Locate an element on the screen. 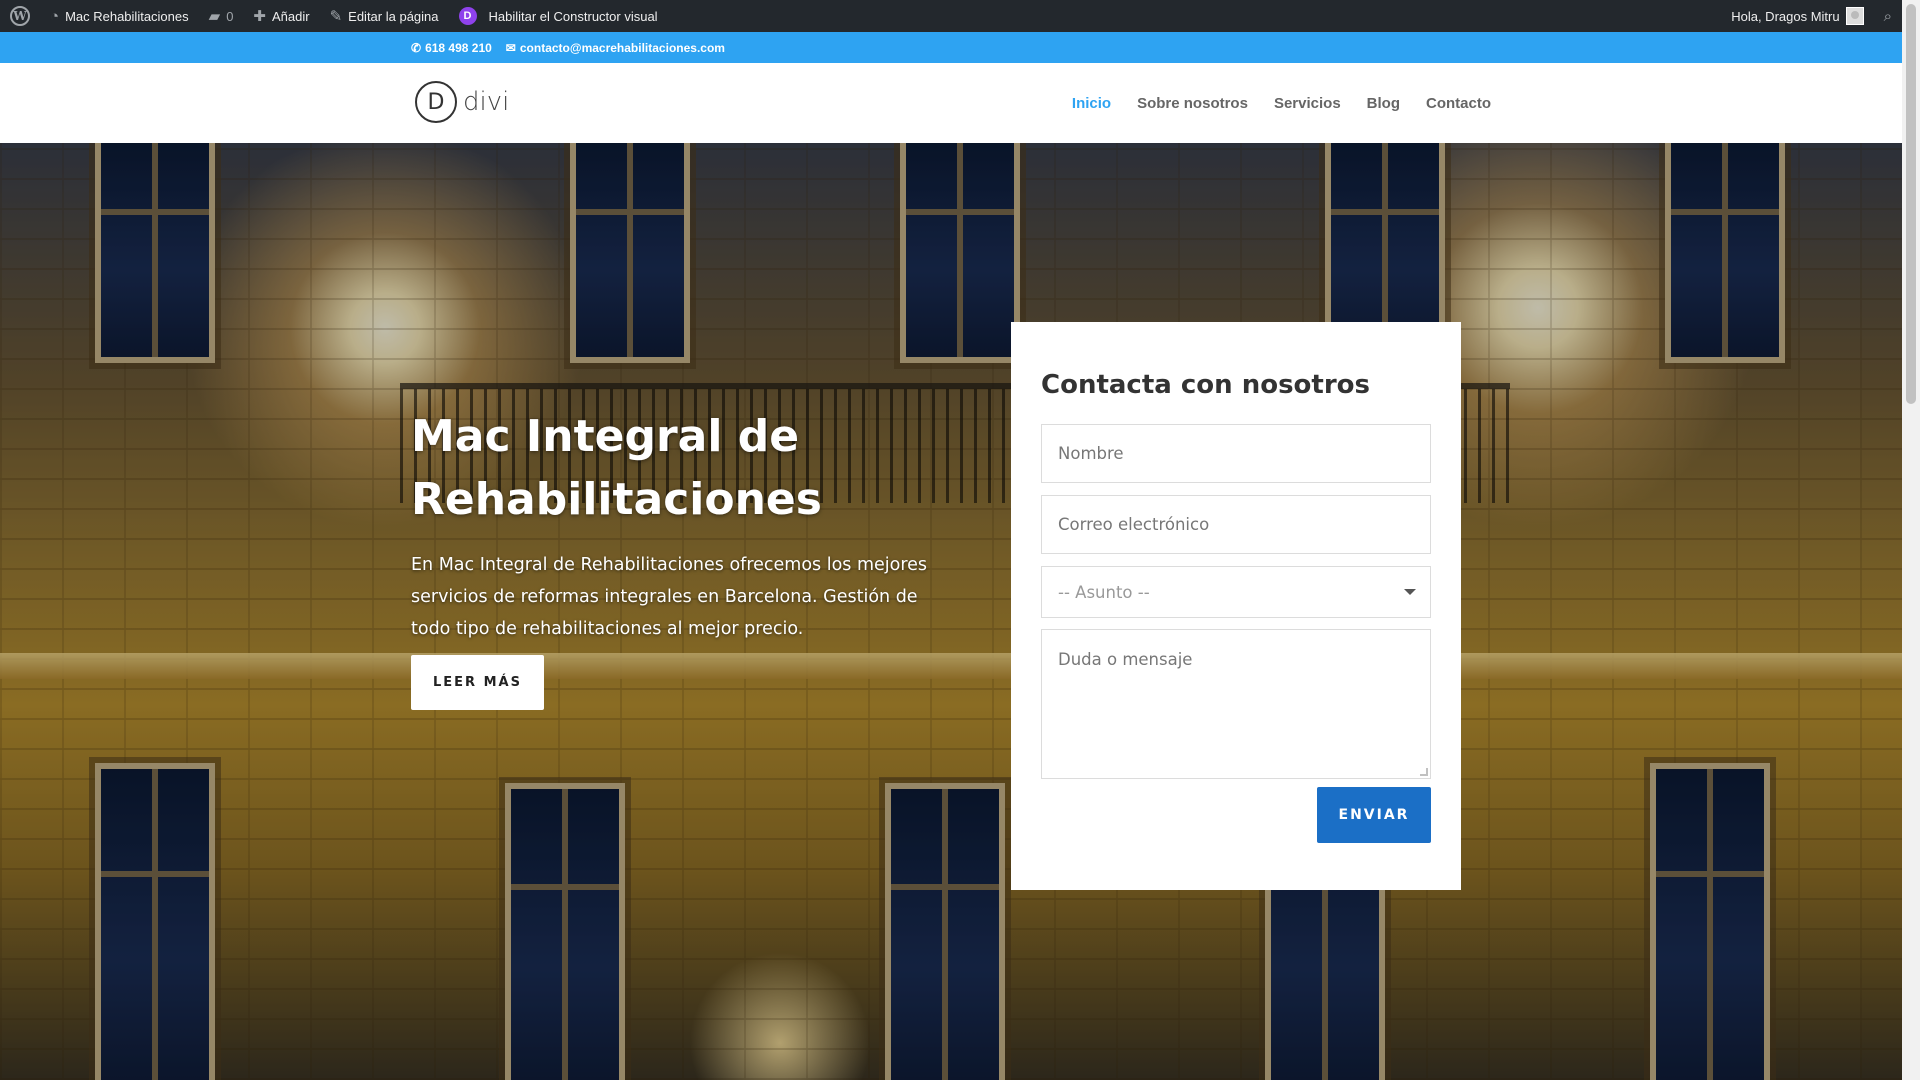 The width and height of the screenshot is (1920, 1080). visual-builder-link: D Habilitar el Constructor visual is located at coordinates (558, 16).